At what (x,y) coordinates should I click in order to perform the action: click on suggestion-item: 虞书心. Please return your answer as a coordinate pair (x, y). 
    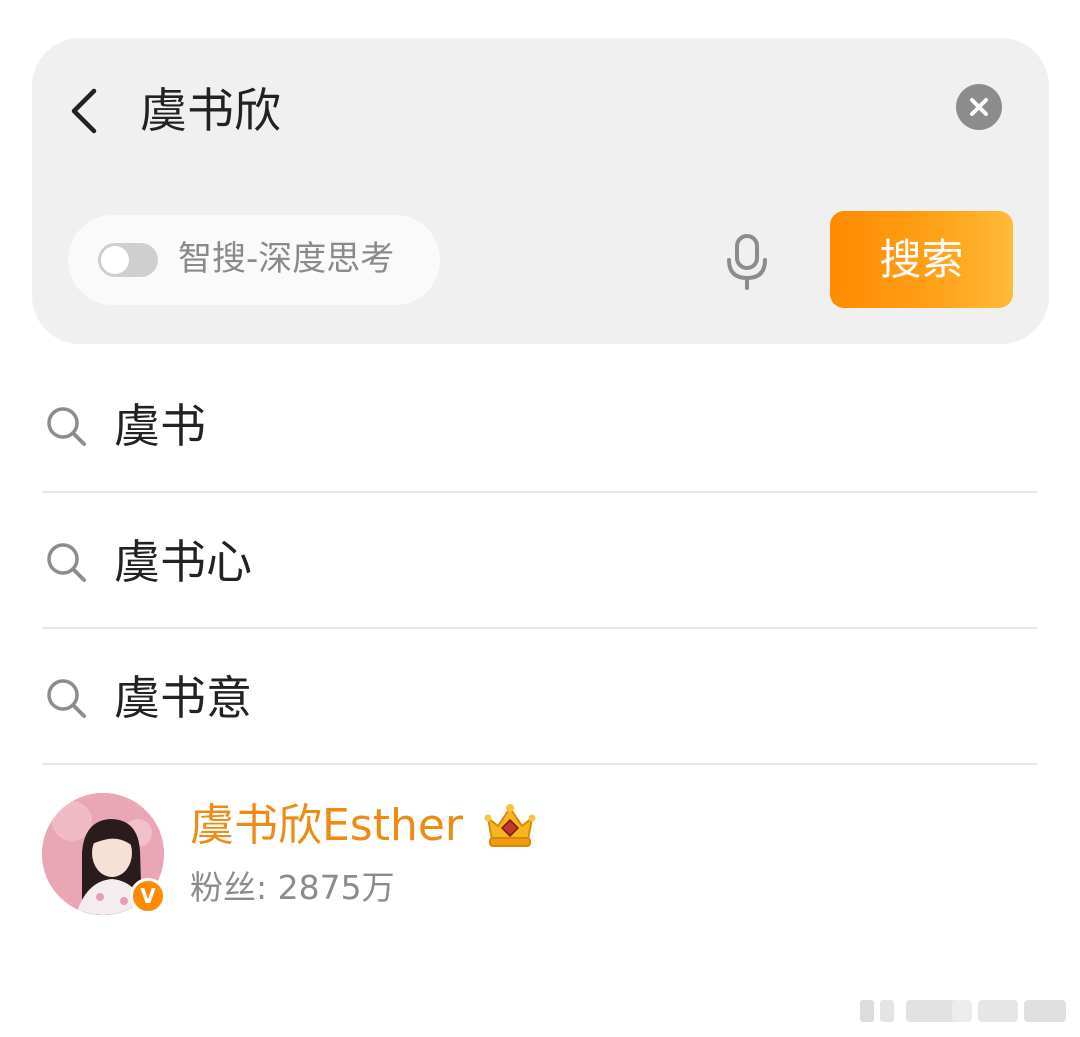
    Looking at the image, I should click on (539, 562).